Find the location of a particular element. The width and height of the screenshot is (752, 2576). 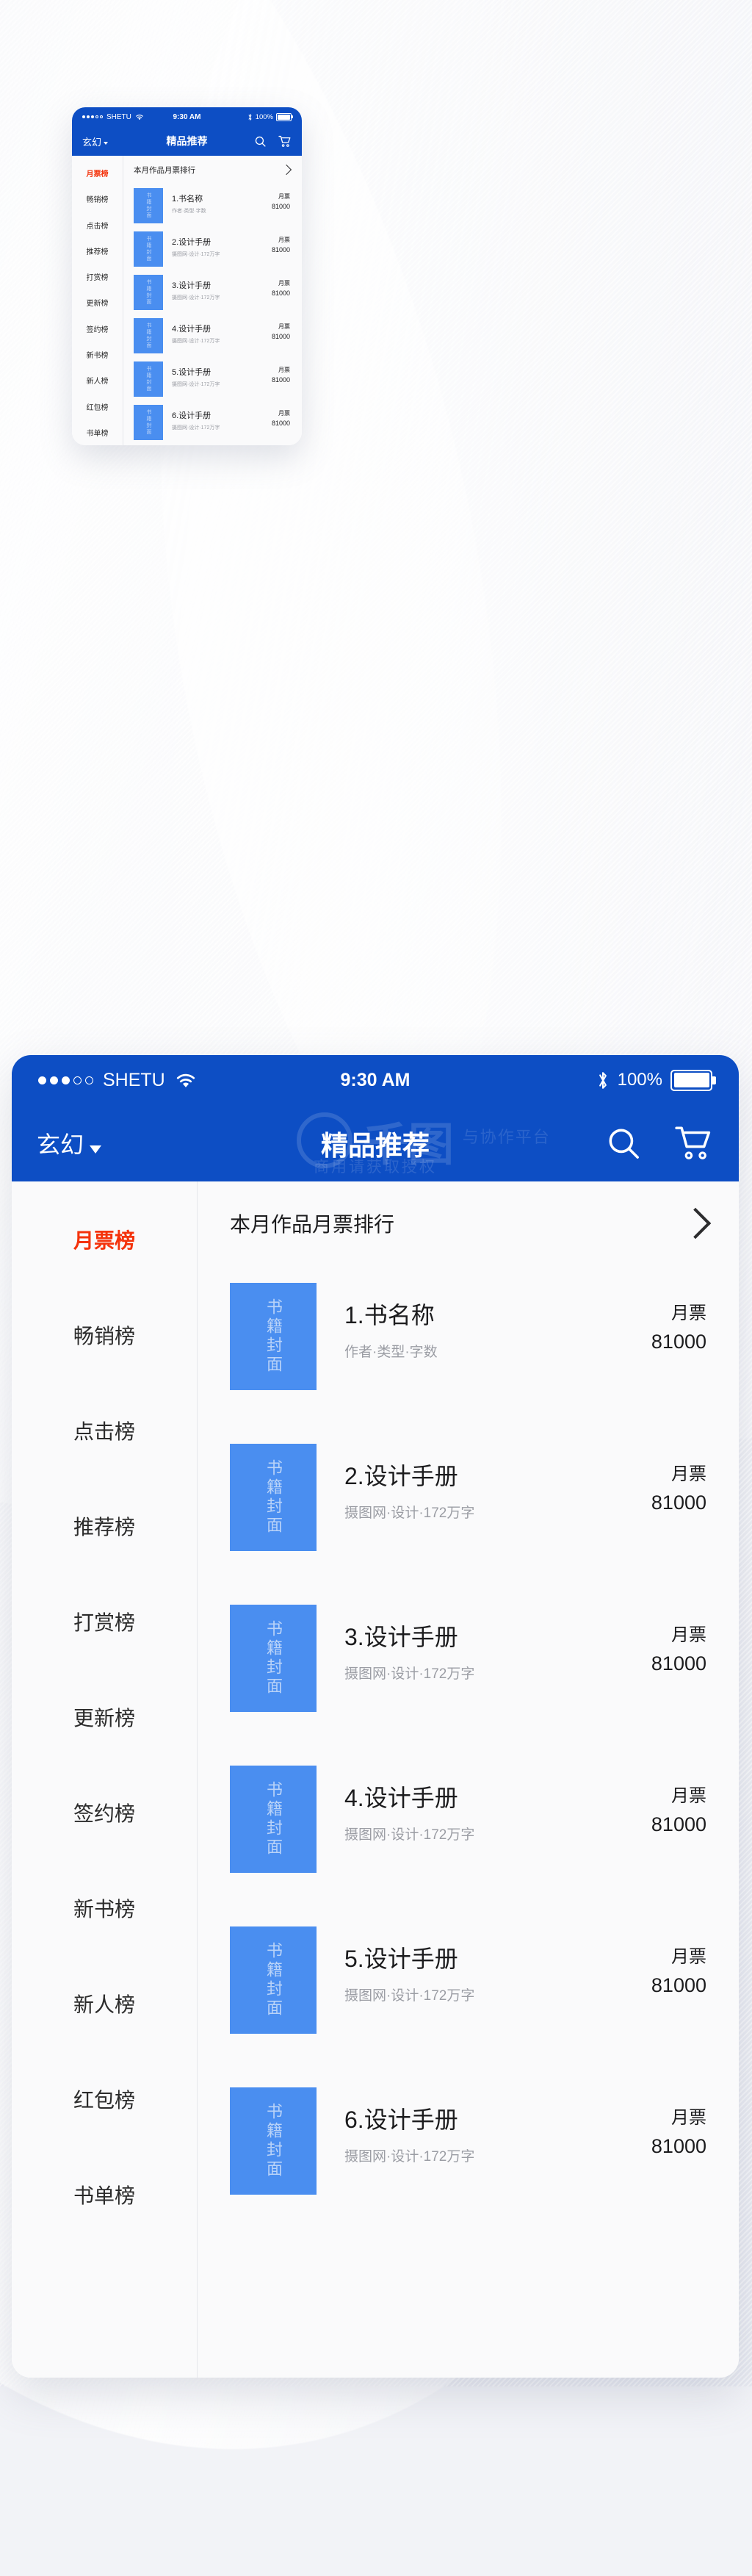

book-info: 2.设计手册 摄图网·设计·172万字 is located at coordinates (196, 247).